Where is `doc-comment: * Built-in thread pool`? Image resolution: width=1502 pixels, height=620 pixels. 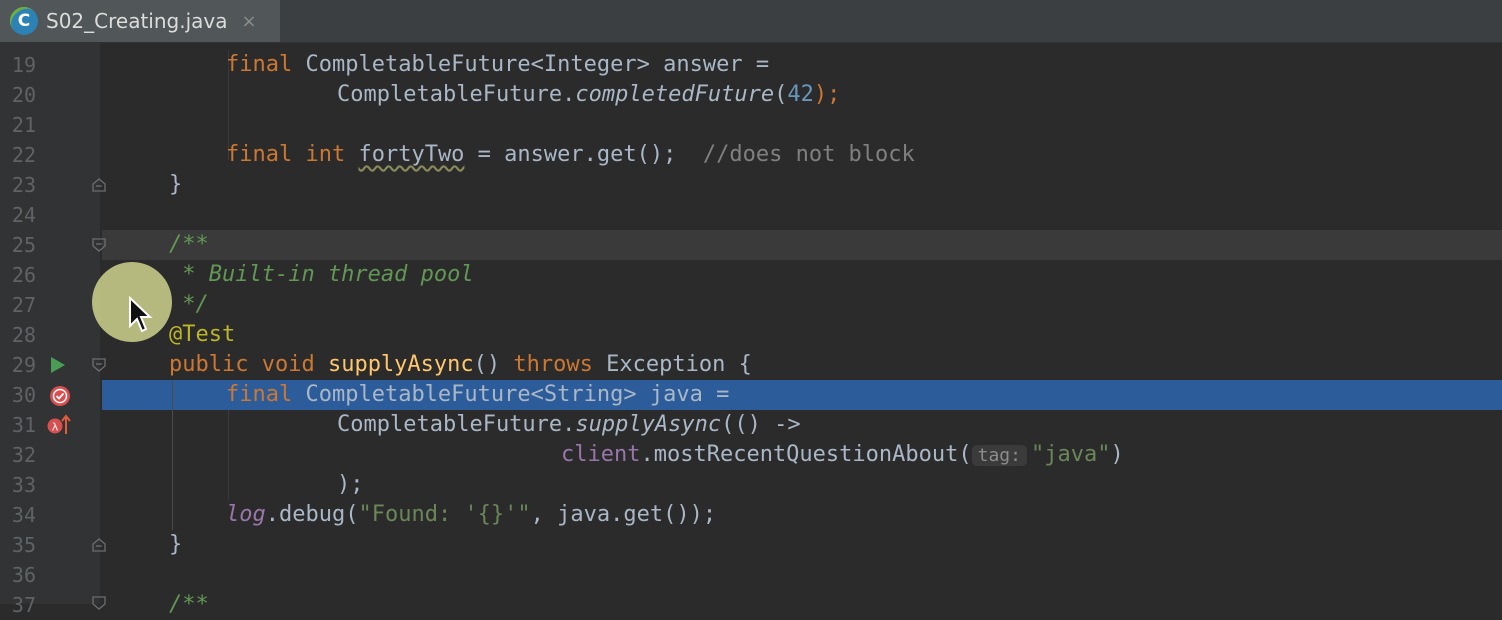 doc-comment: * Built-in thread pool is located at coordinates (321, 274).